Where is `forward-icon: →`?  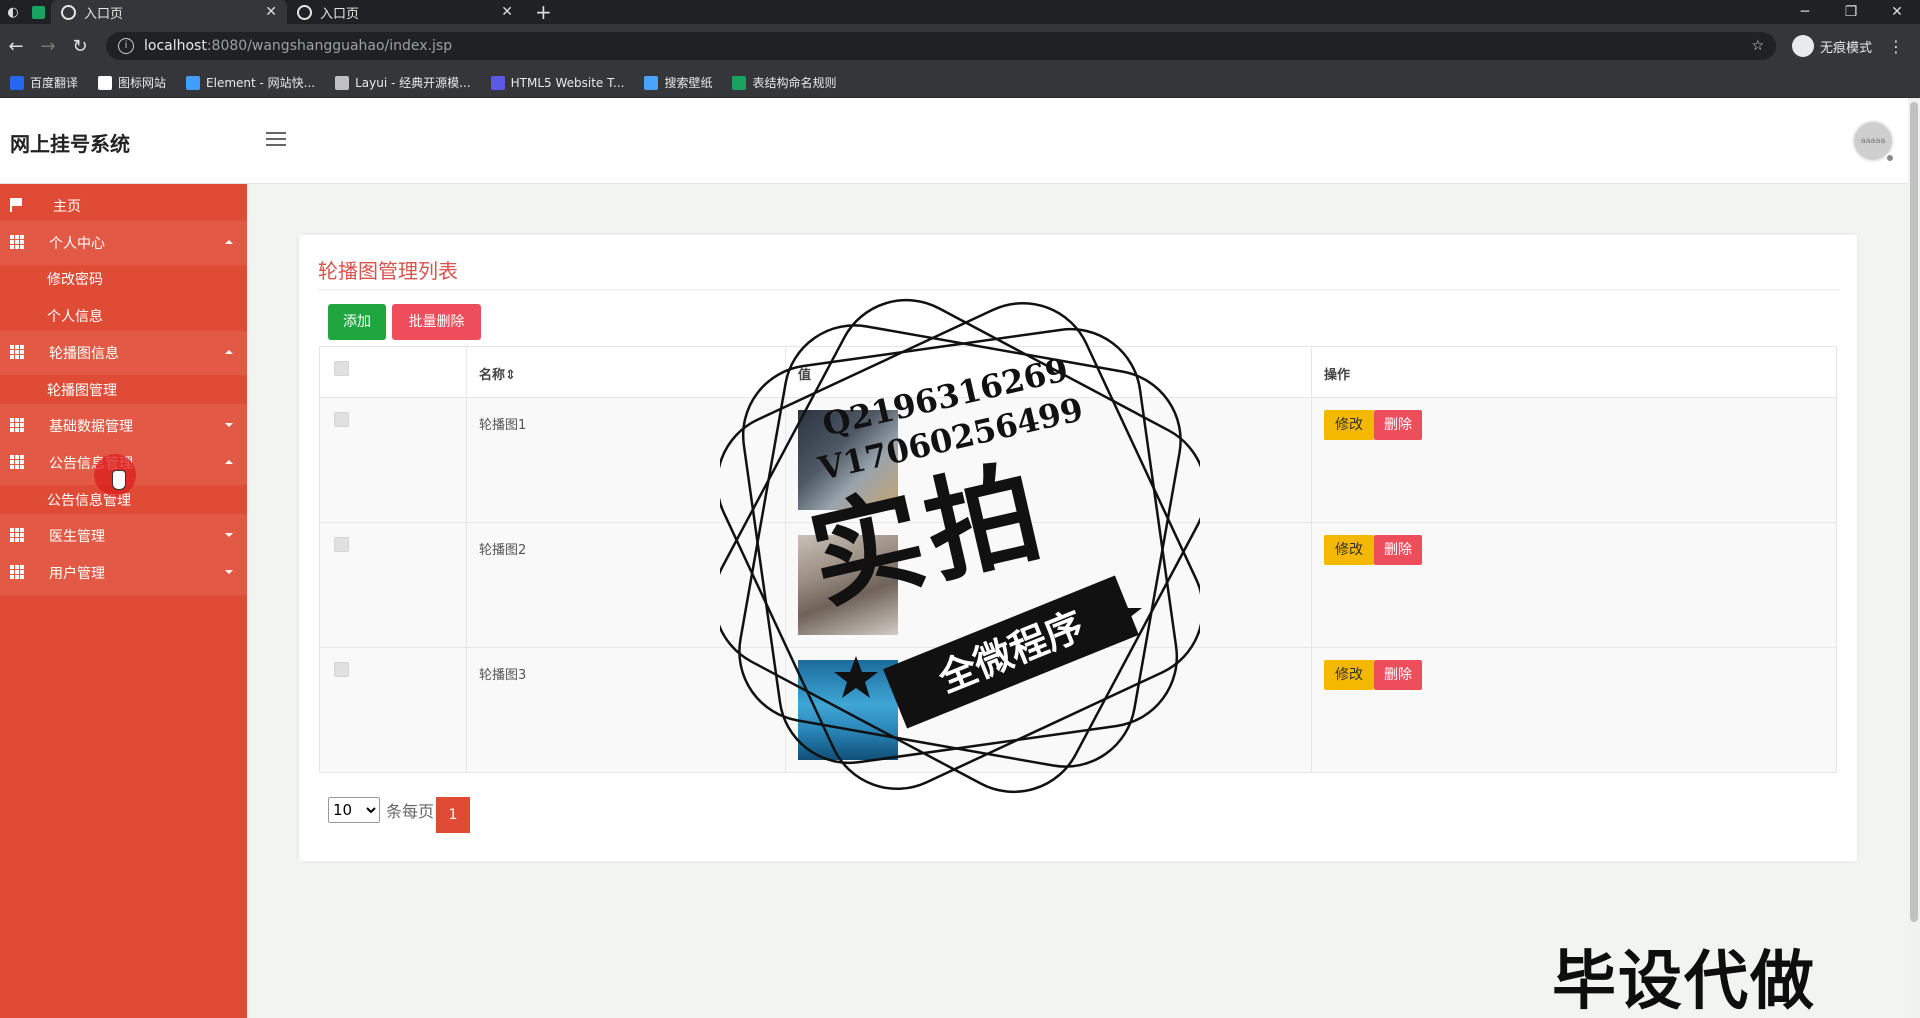 forward-icon: → is located at coordinates (48, 46).